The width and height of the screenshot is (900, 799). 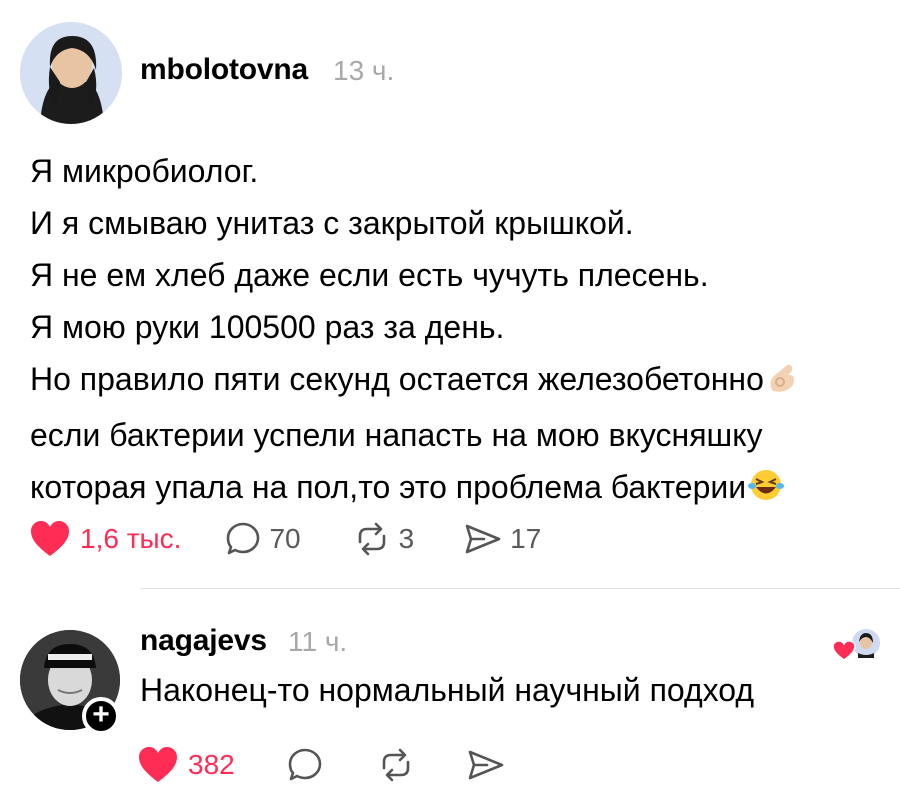 I want to click on share-button: 17, so click(x=502, y=539).